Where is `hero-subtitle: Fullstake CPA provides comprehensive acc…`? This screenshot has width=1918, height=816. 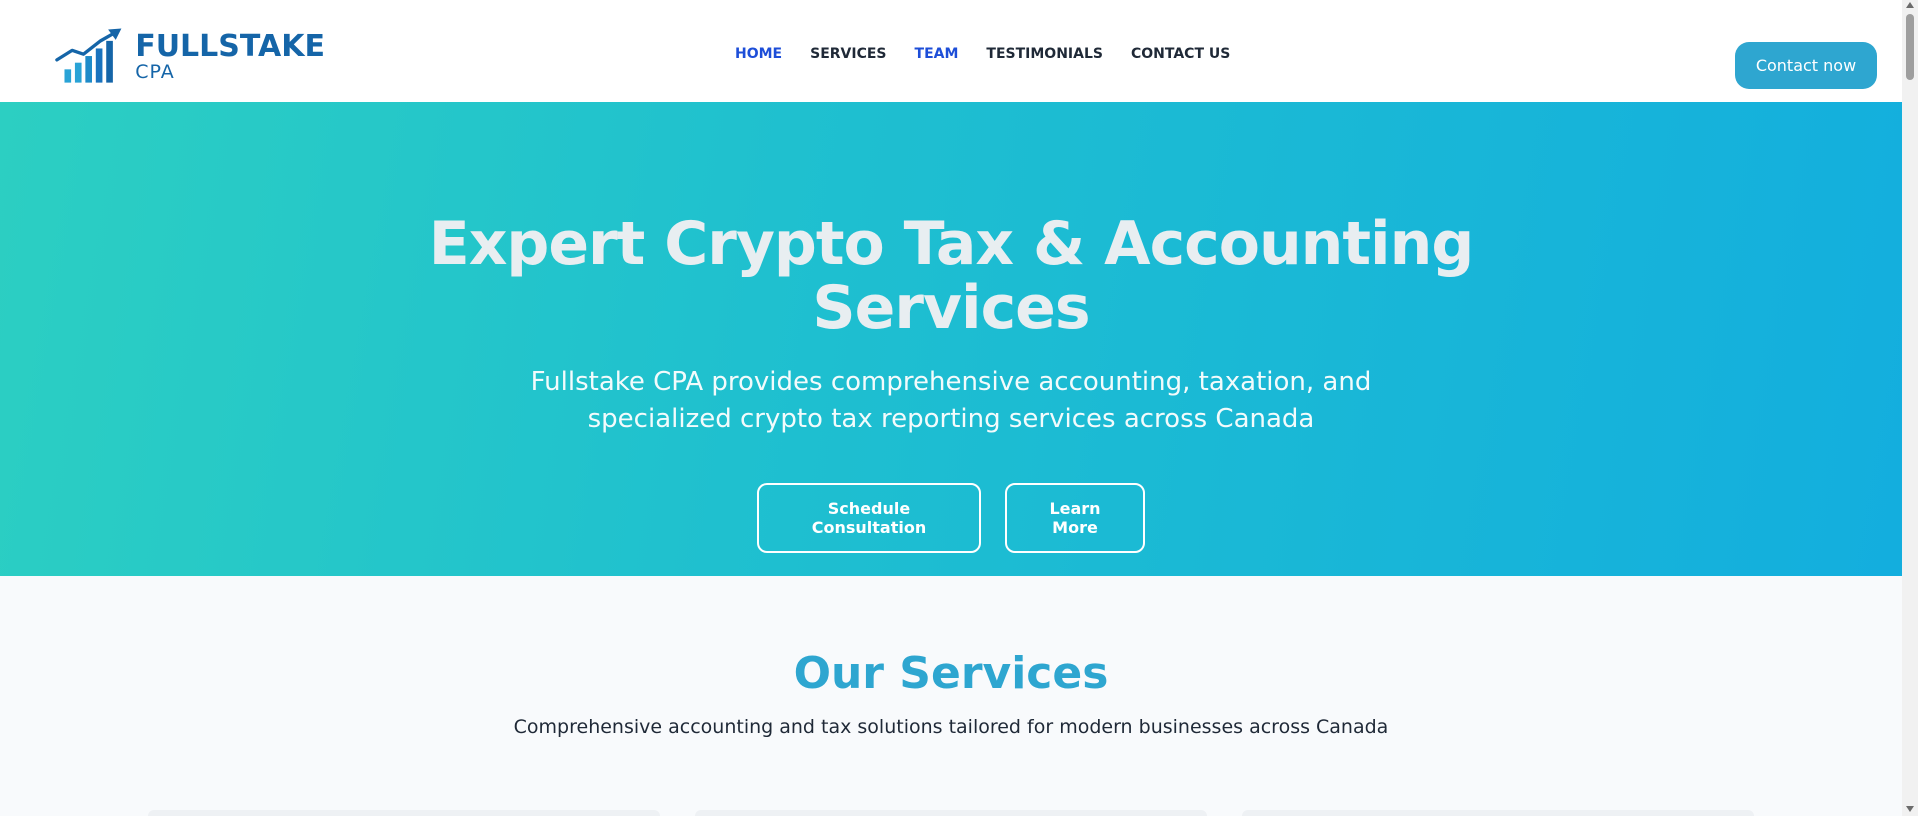
hero-subtitle: Fullstake CPA provides comprehensive acc… is located at coordinates (951, 401).